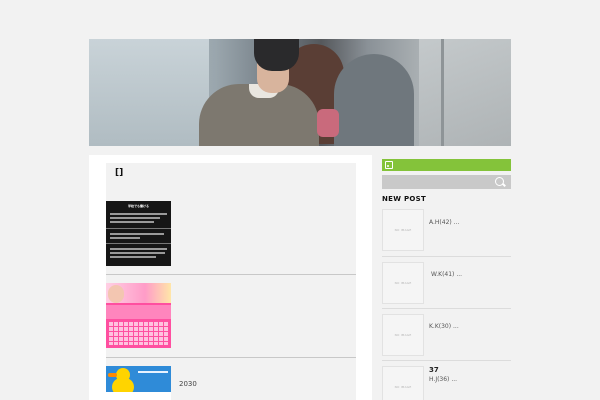 This screenshot has width=600, height=400. What do you see at coordinates (434, 370) in the screenshot?
I see `new-post-number: 37` at bounding box center [434, 370].